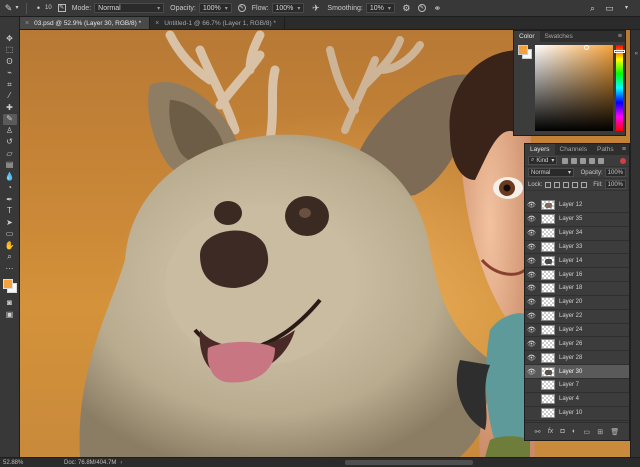 Image resolution: width=640 pixels, height=467 pixels. I want to click on layer-row: Layer 4, so click(577, 400).